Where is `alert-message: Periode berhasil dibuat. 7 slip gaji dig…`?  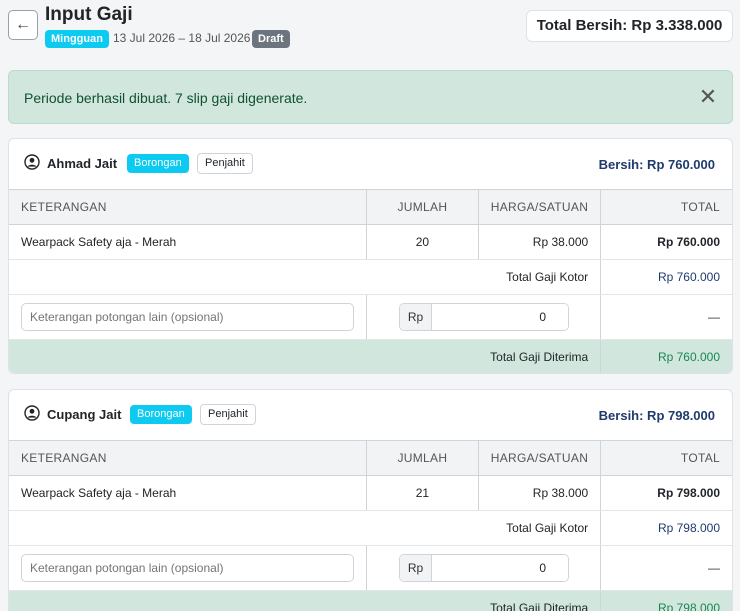 alert-message: Periode berhasil dibuat. 7 slip gaji dig… is located at coordinates (166, 98).